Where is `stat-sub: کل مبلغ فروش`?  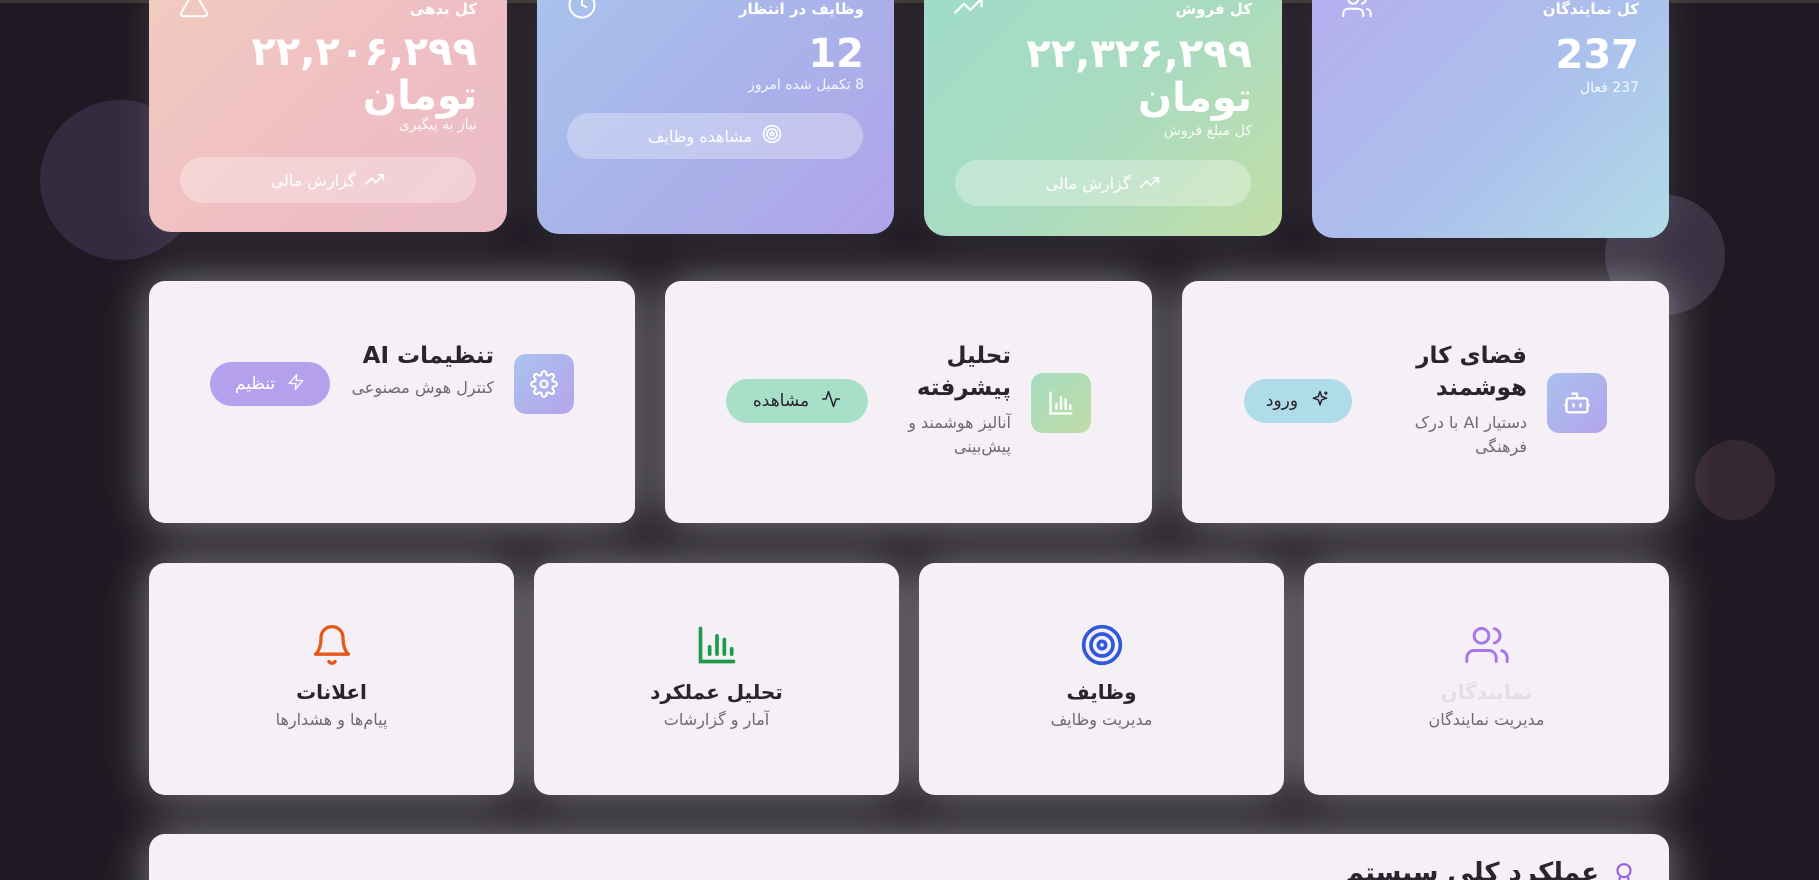
stat-sub: کل مبلغ فروش is located at coordinates (1207, 131).